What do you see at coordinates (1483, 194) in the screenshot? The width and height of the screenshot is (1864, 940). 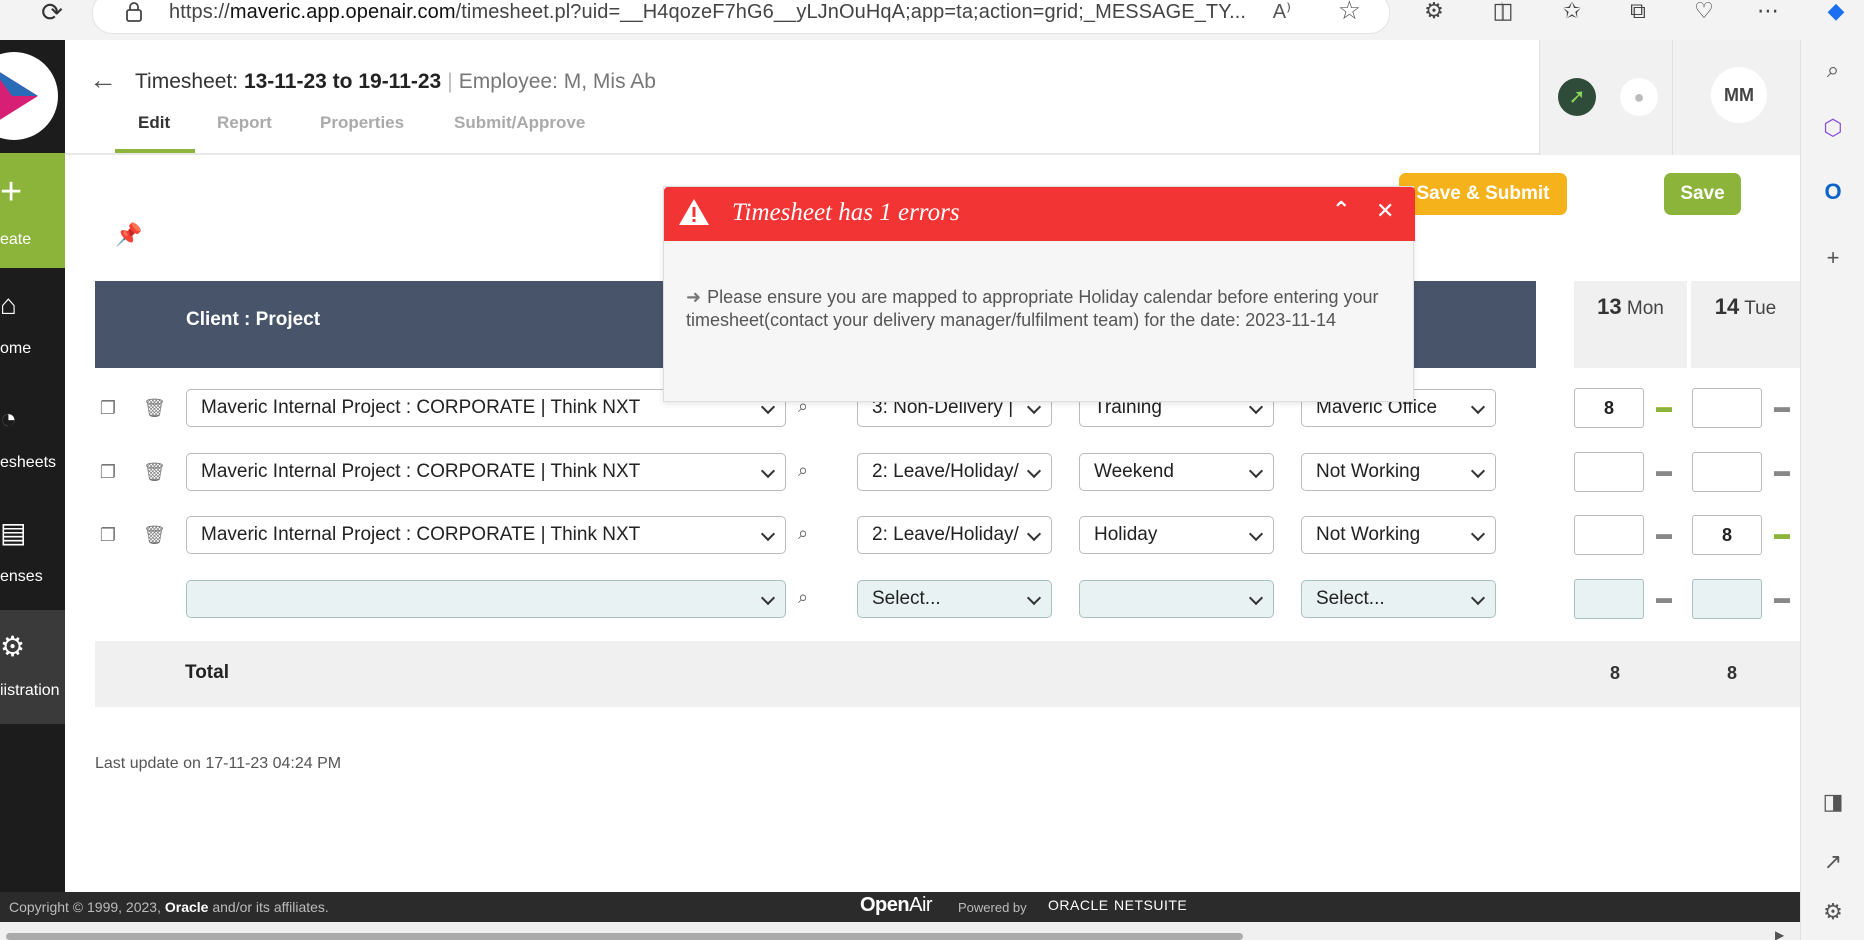 I see `save-and-submit-button: Save & Submit` at bounding box center [1483, 194].